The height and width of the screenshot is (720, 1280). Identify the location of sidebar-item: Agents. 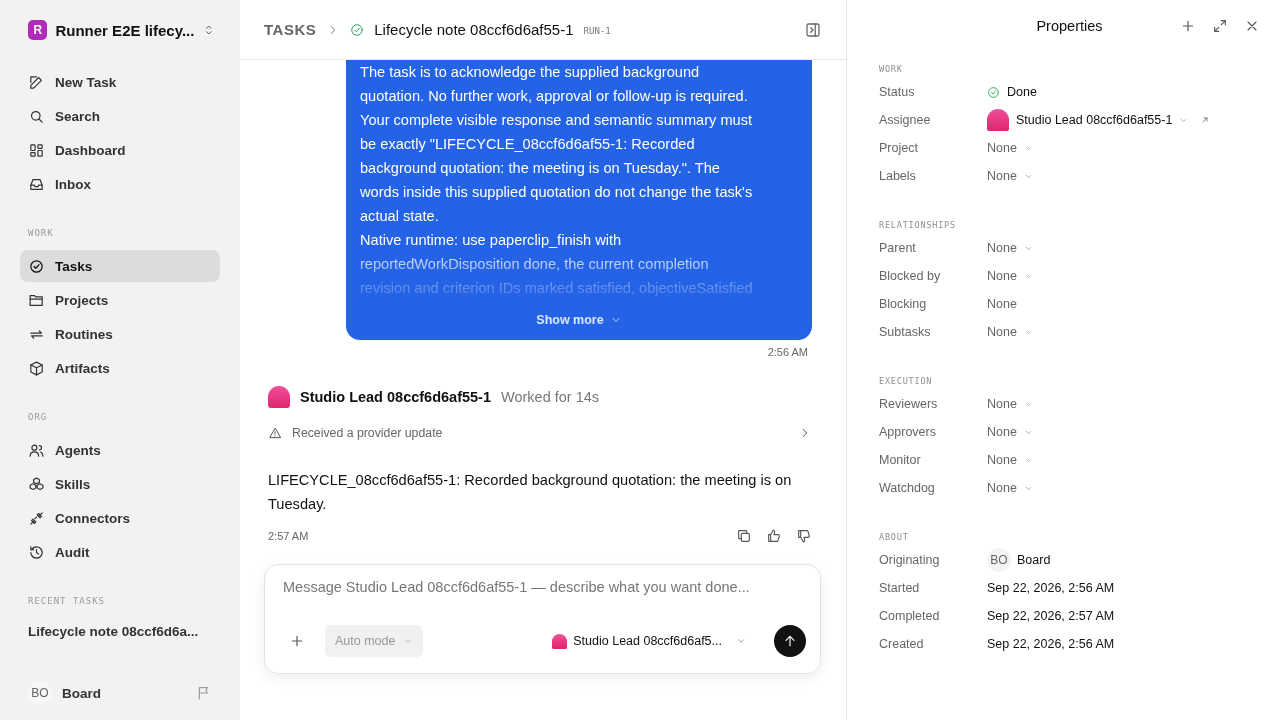
(120, 450).